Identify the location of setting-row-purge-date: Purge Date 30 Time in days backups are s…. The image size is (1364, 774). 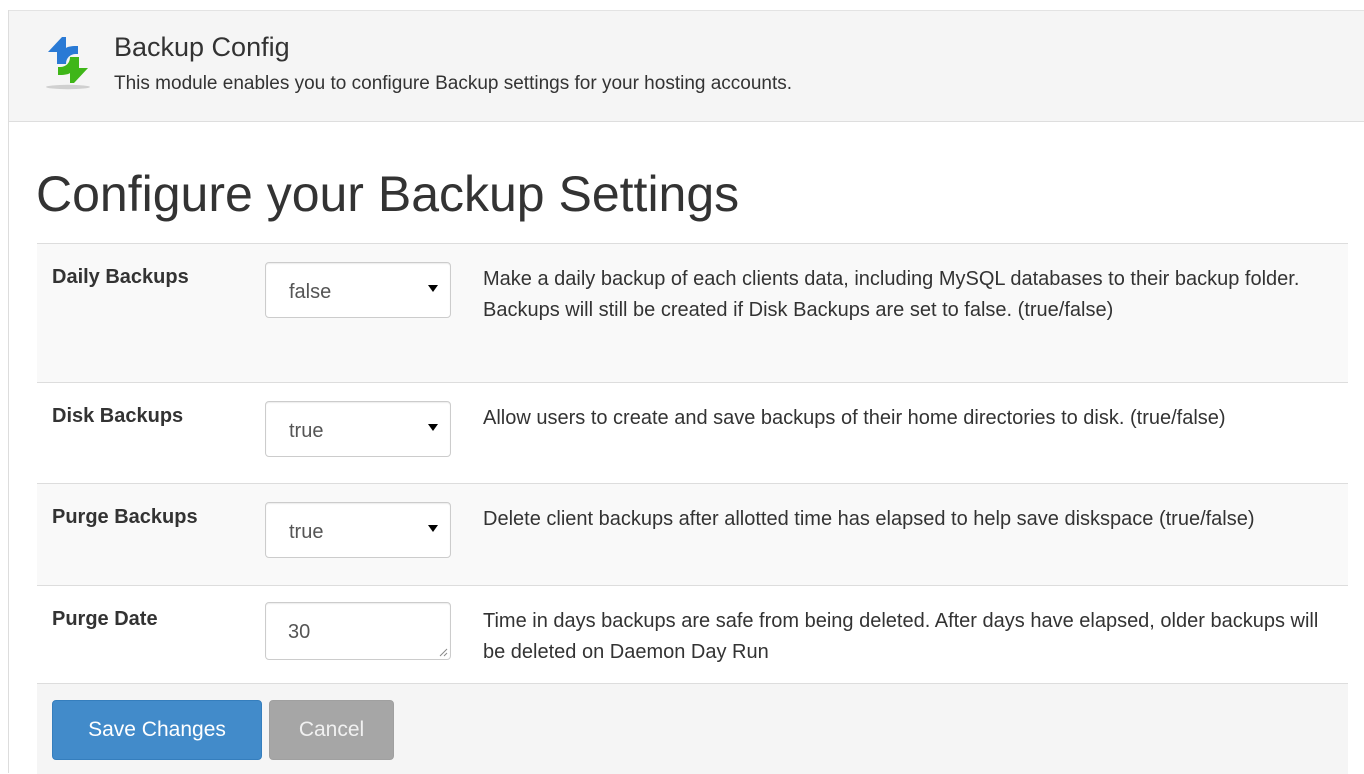
(692, 636).